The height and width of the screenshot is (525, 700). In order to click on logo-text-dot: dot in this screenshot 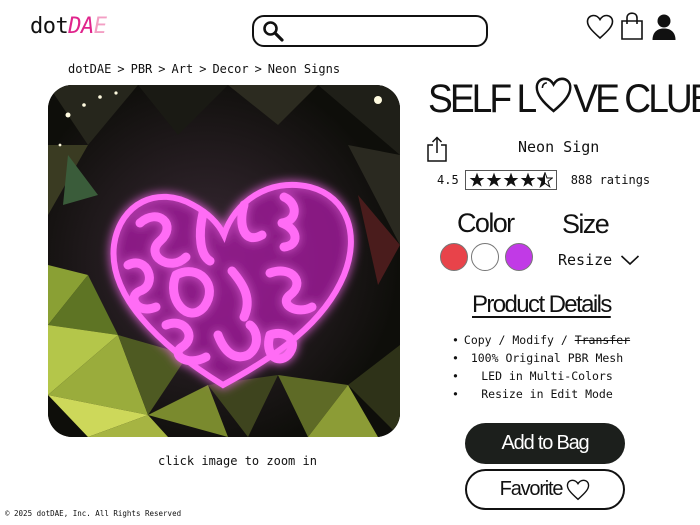, I will do `click(49, 26)`.